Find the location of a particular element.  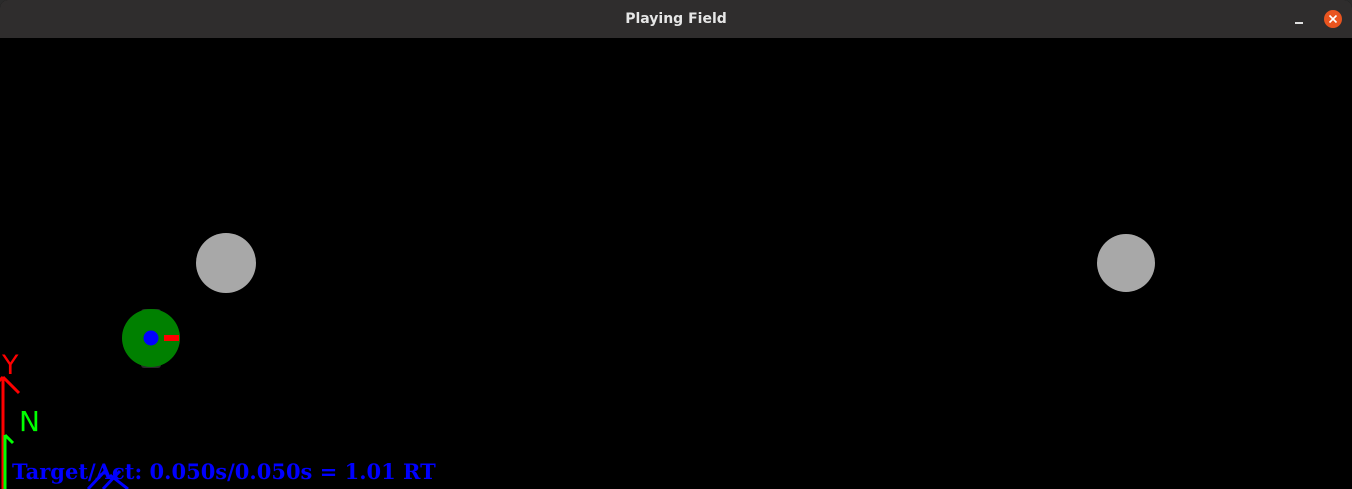

robot is located at coordinates (151, 338).